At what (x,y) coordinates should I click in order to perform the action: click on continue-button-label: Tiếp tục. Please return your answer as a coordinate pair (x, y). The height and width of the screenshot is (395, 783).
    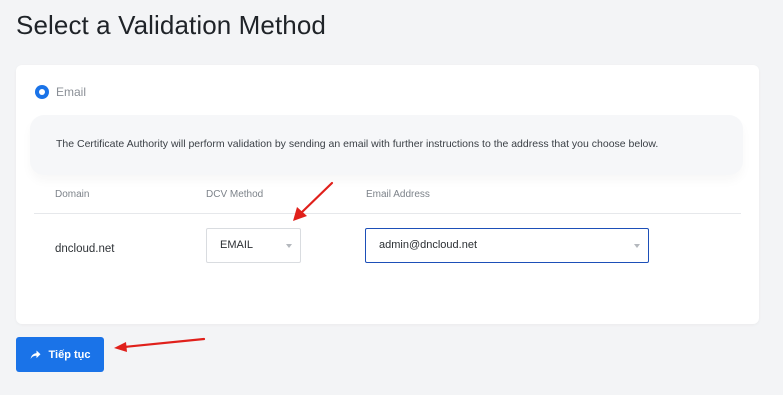
    Looking at the image, I should click on (69, 354).